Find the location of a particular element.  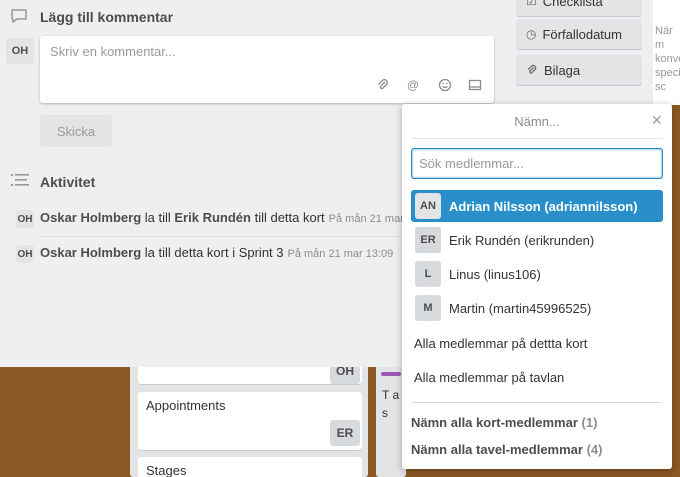

mention-all-board-label: Nämn alla tavel-medlemmar is located at coordinates (497, 449).